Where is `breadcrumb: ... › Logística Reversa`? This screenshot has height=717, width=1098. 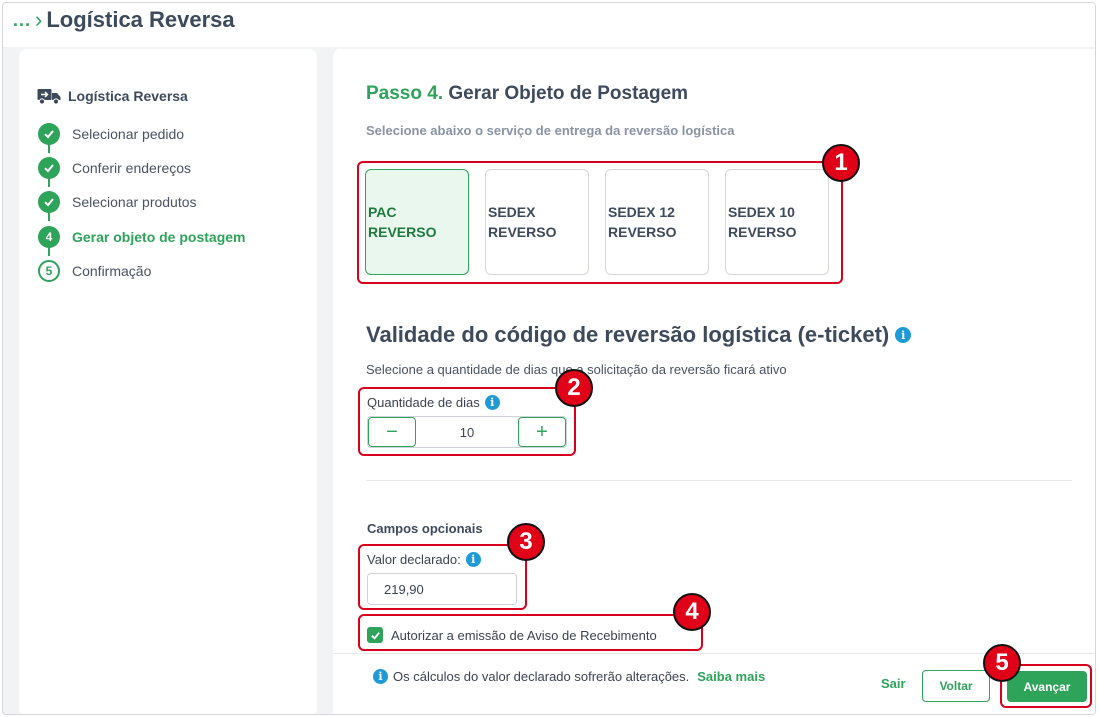 breadcrumb: ... › Logística Reversa is located at coordinates (124, 20).